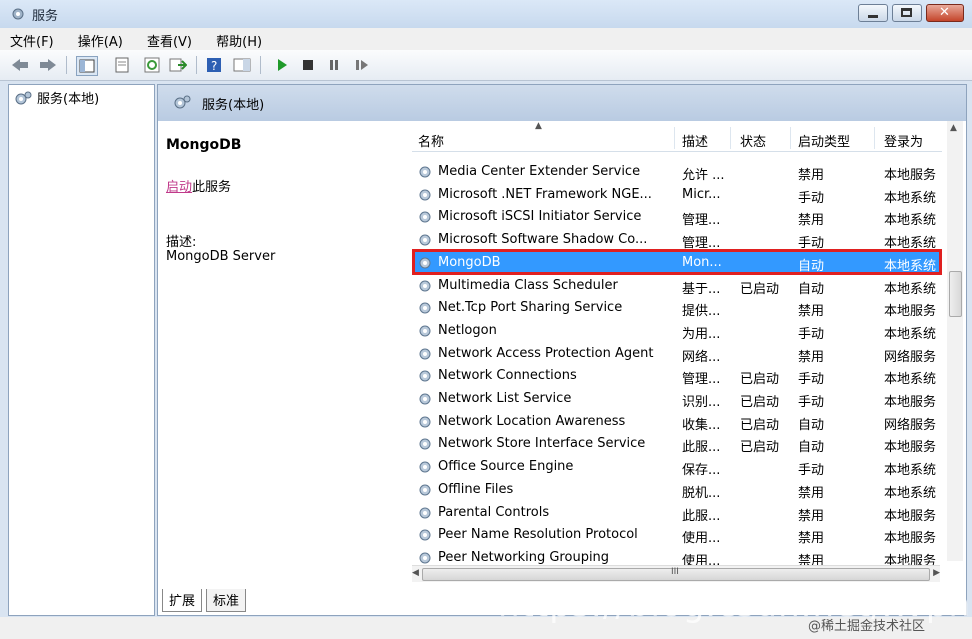 The width and height of the screenshot is (972, 639). What do you see at coordinates (505, 398) in the screenshot?
I see `cell-name: Network List Service` at bounding box center [505, 398].